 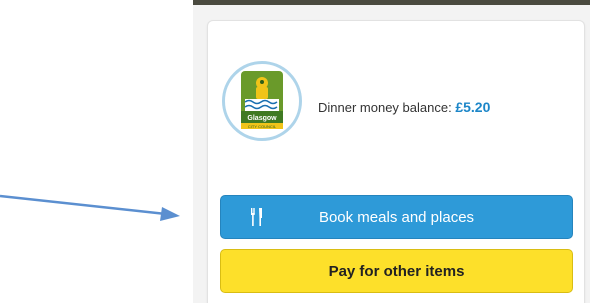 I want to click on cutlery-icon, so click(x=256, y=217).